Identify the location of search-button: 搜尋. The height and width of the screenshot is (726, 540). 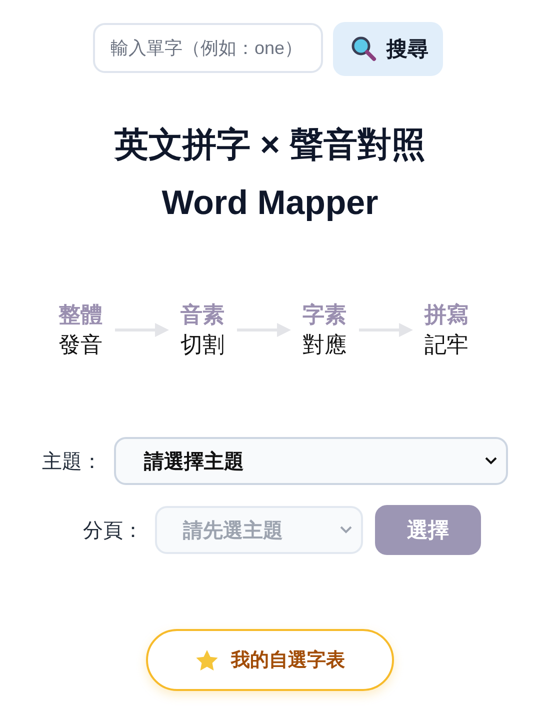
(387, 49).